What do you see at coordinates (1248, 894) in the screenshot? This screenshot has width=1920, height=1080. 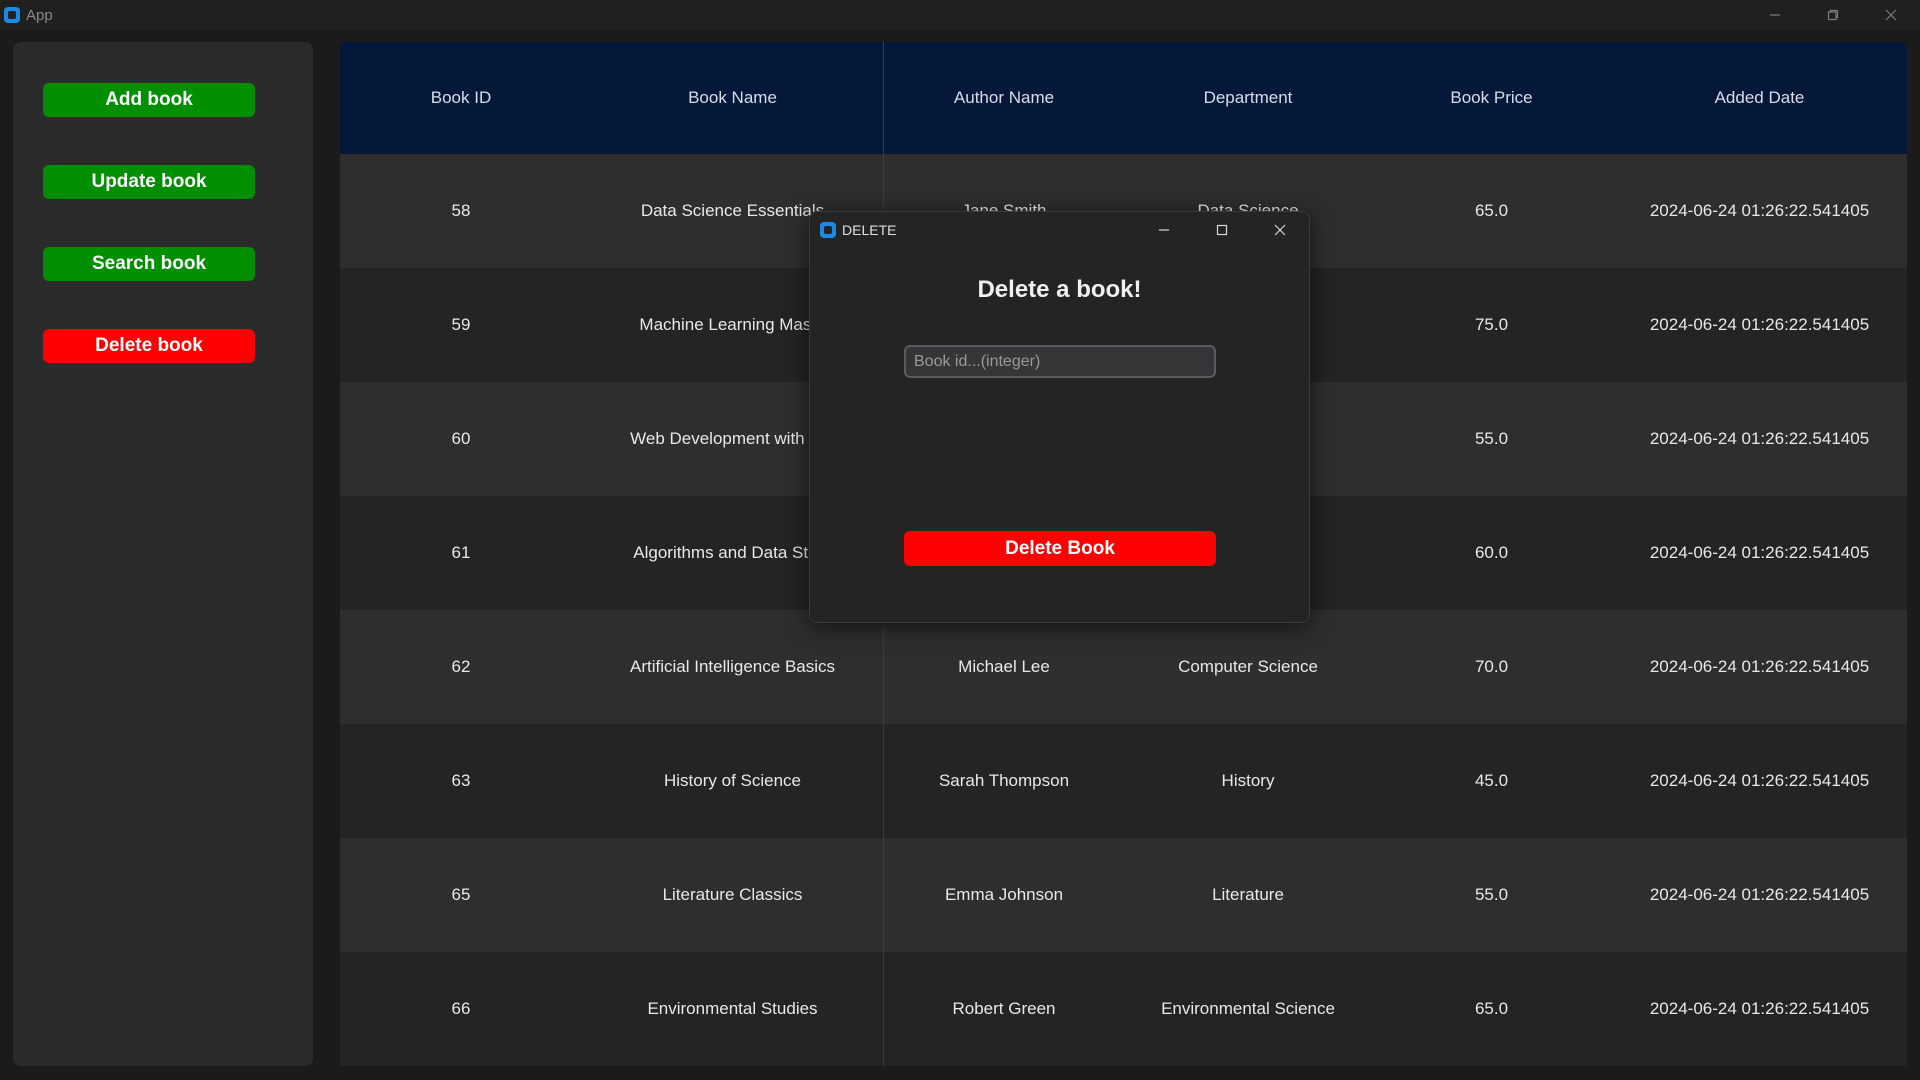 I see `cell-department: Literature` at bounding box center [1248, 894].